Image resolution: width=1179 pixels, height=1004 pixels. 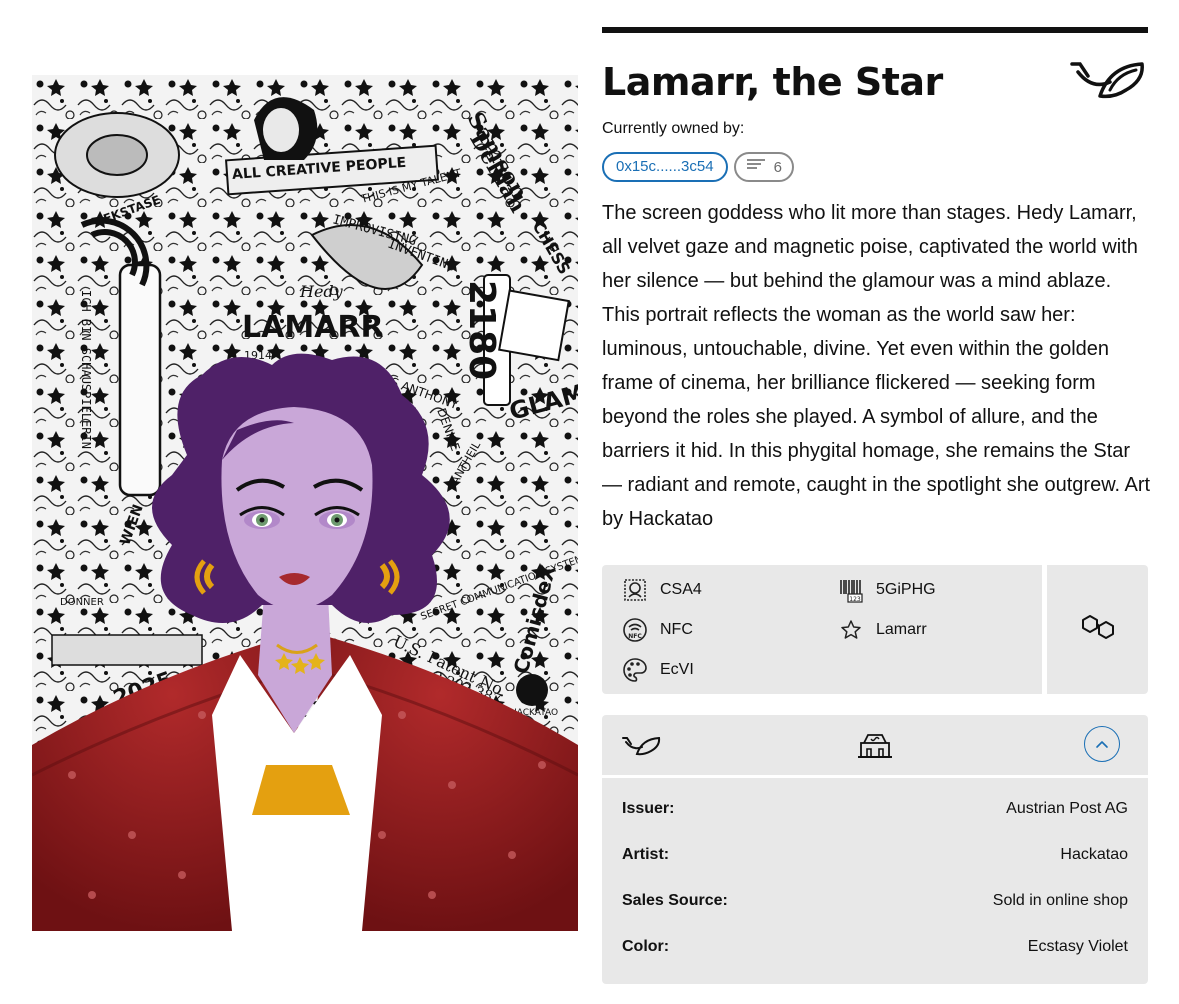 What do you see at coordinates (1077, 946) in the screenshot?
I see `detail-value: Ecstasy Violet` at bounding box center [1077, 946].